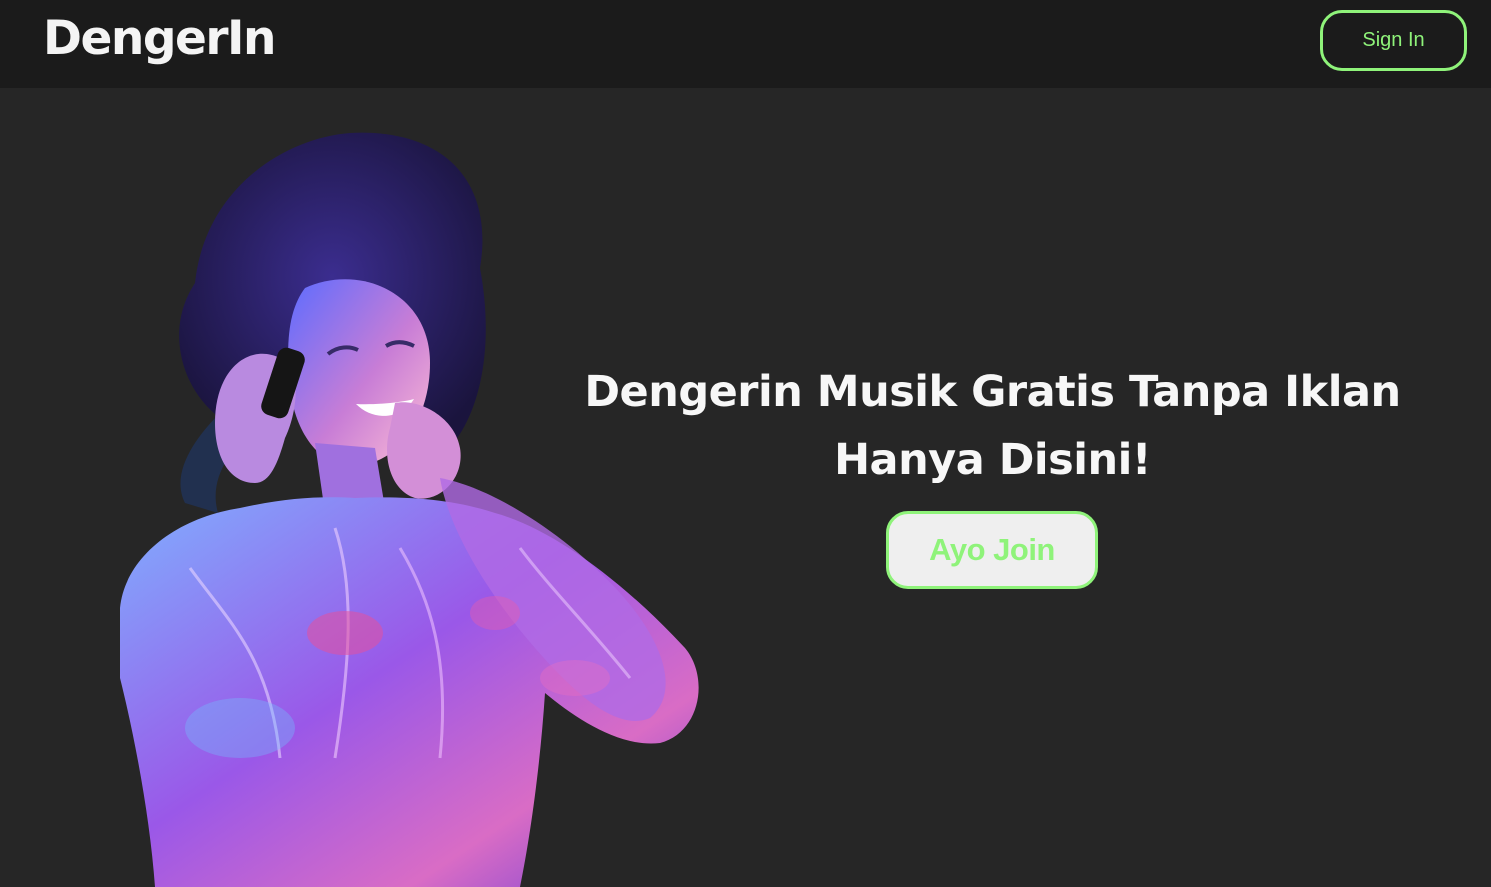  I want to click on hero-headline-line-1: Dengerin Musik Gratis Tanpa Iklan, so click(992, 392).